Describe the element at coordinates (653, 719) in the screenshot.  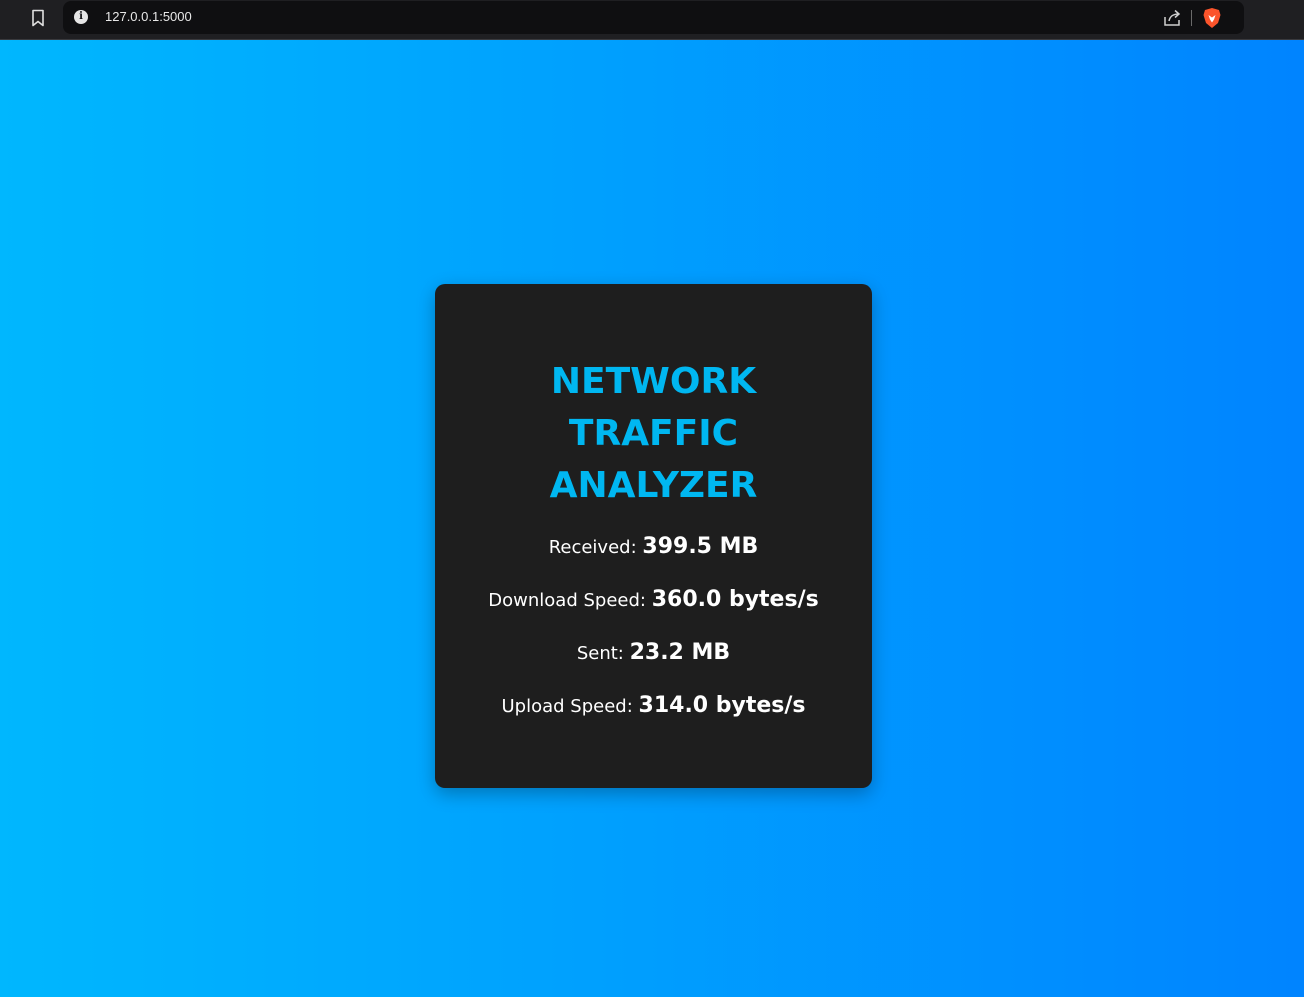
I see `stat-upload-speed: Upload Speed: 314.0 bytes/s` at that location.